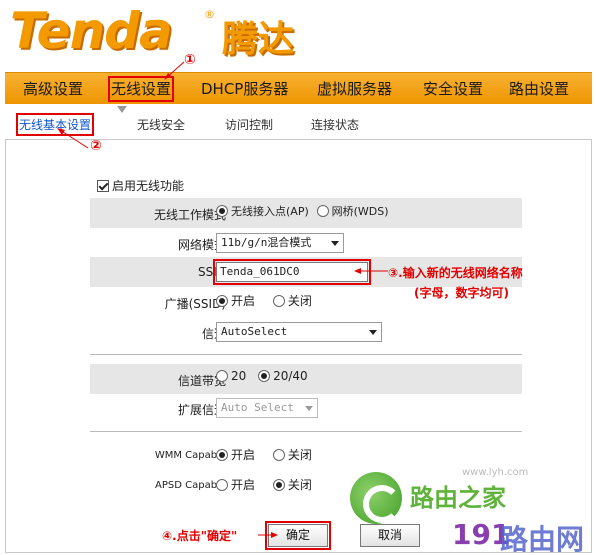 The width and height of the screenshot is (596, 555). Describe the element at coordinates (96, 146) in the screenshot. I see `annotation-step-2: ②` at that location.